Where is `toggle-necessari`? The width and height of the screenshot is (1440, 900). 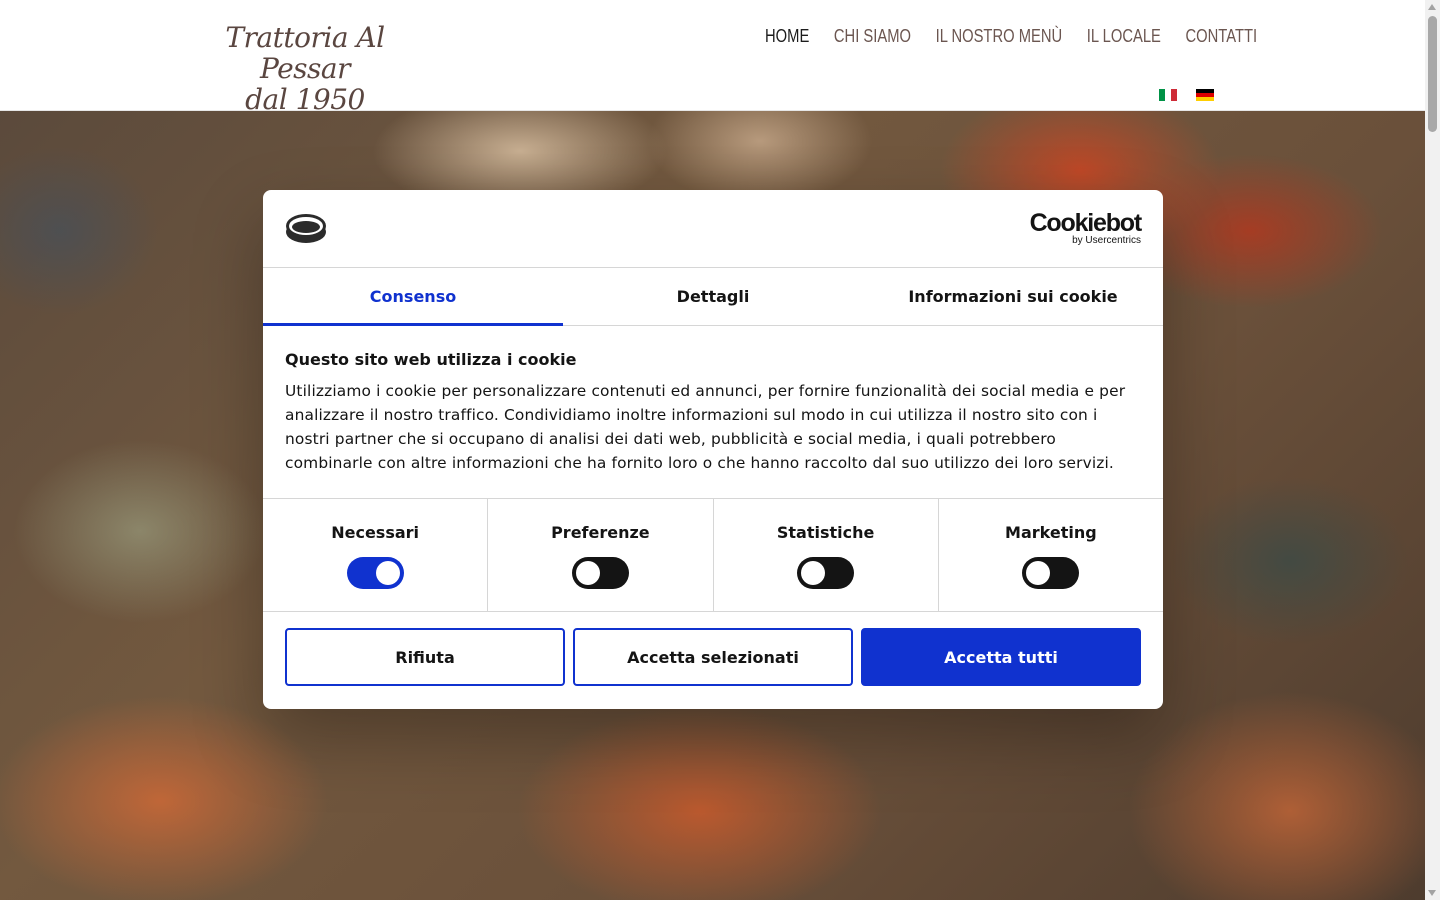 toggle-necessari is located at coordinates (375, 573).